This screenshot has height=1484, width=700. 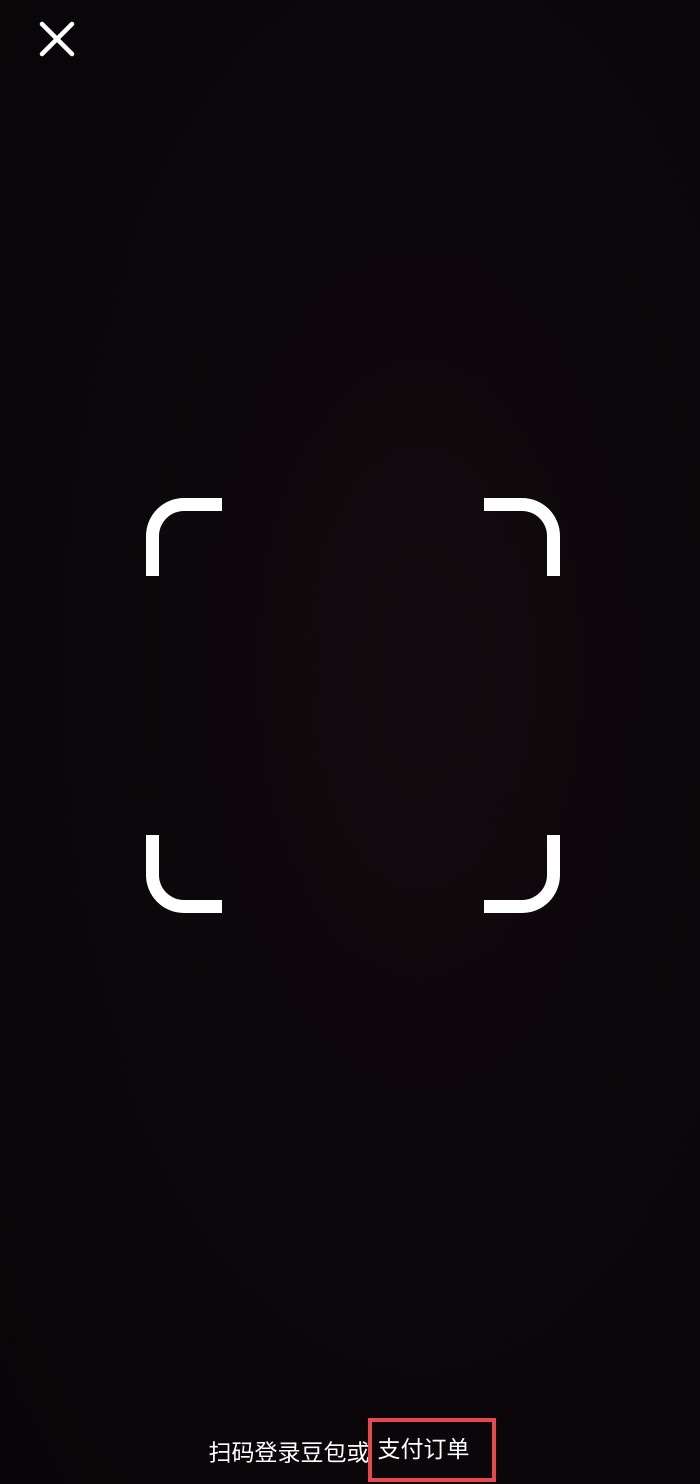 I want to click on close-button, so click(x=57, y=39).